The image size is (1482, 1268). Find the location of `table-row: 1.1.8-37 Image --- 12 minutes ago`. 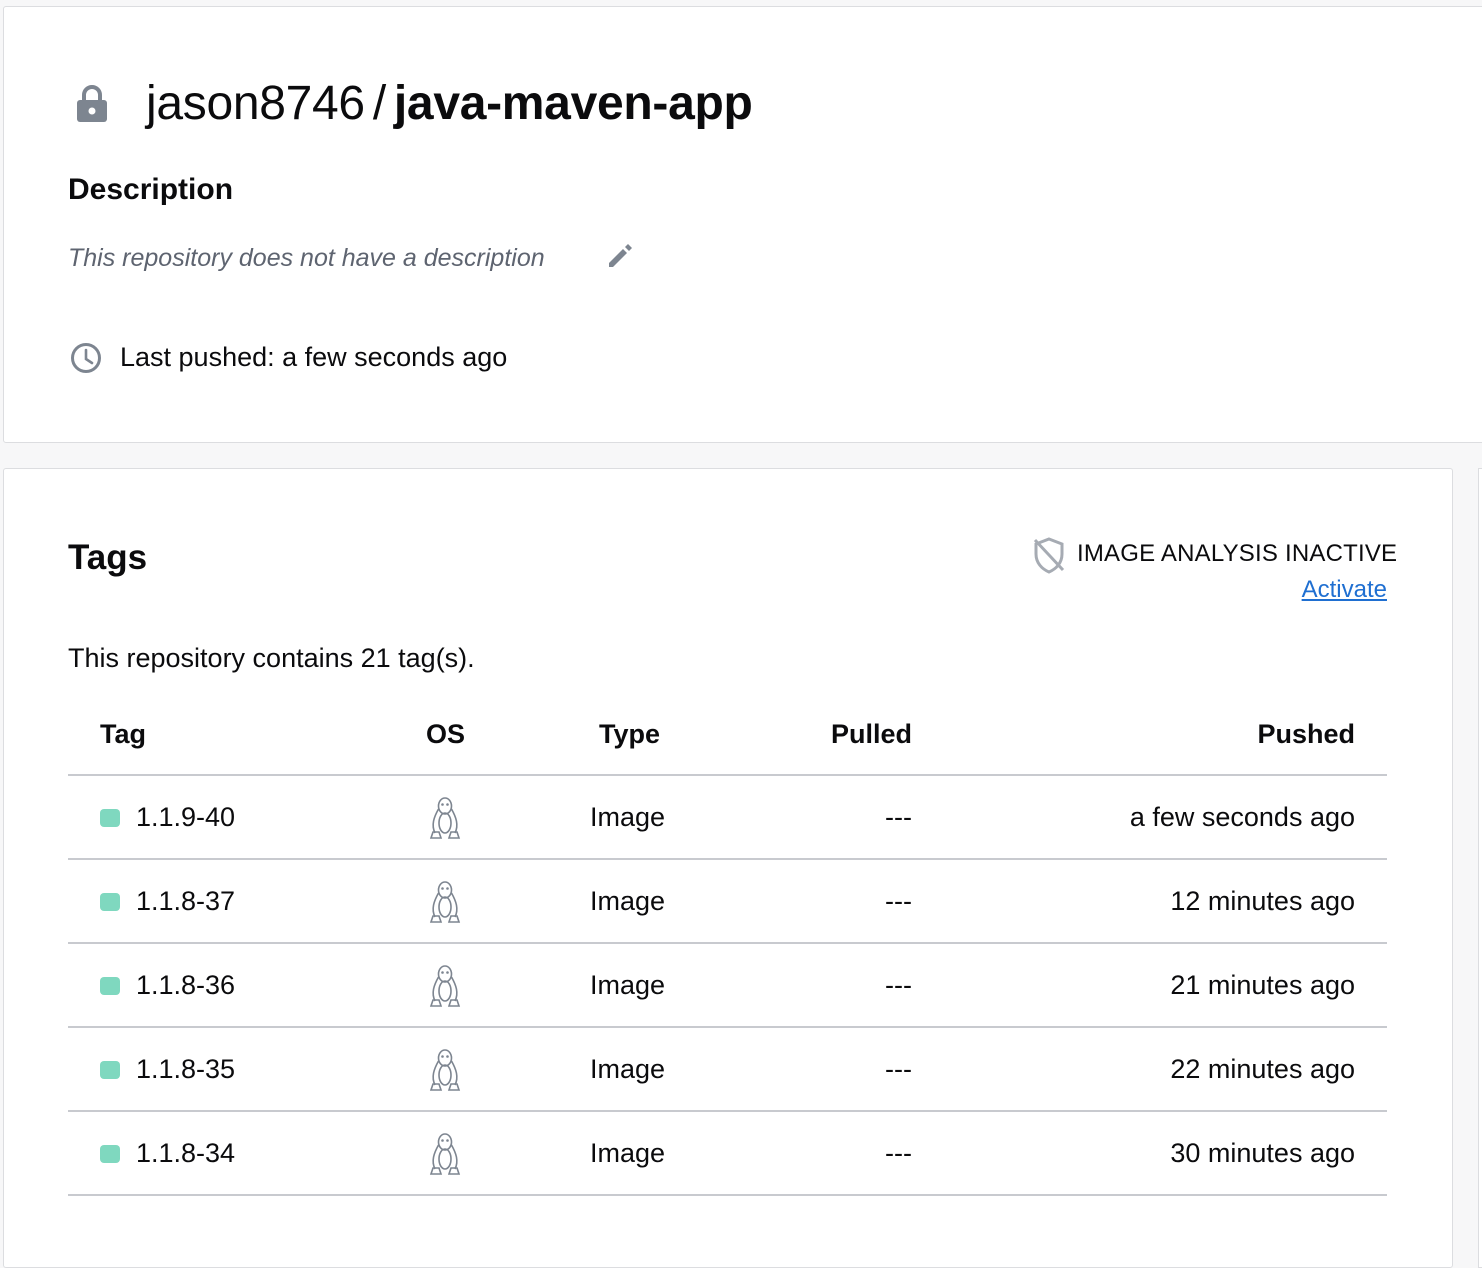

table-row: 1.1.8-37 Image --- 12 minutes ago is located at coordinates (727, 902).